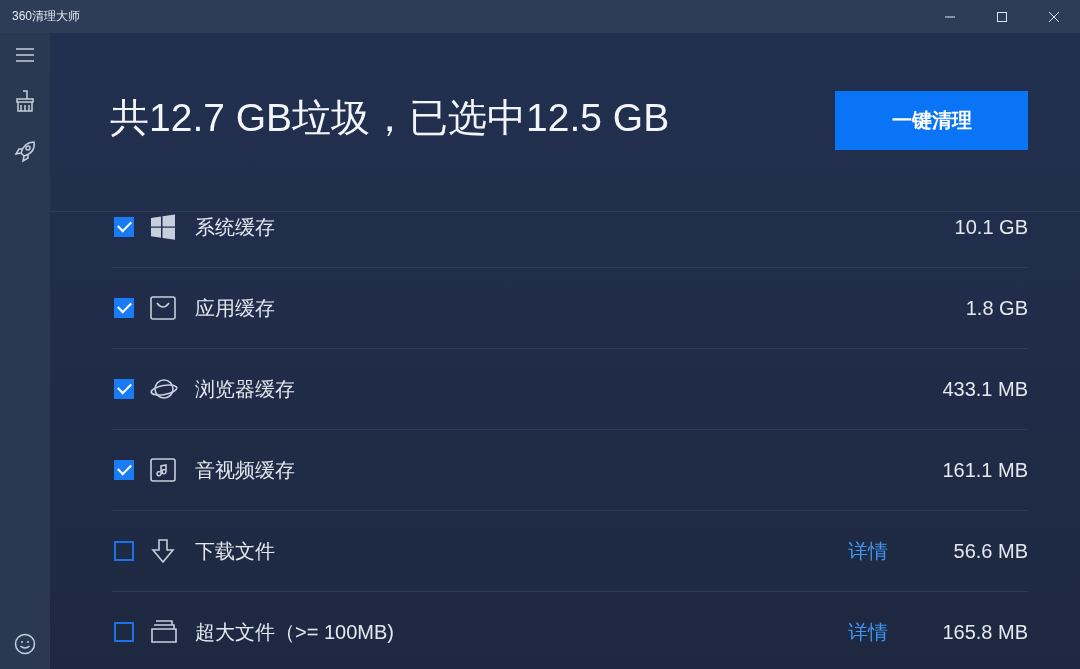 This screenshot has height=669, width=1080. I want to click on item-label: 应用缓存, so click(235, 308).